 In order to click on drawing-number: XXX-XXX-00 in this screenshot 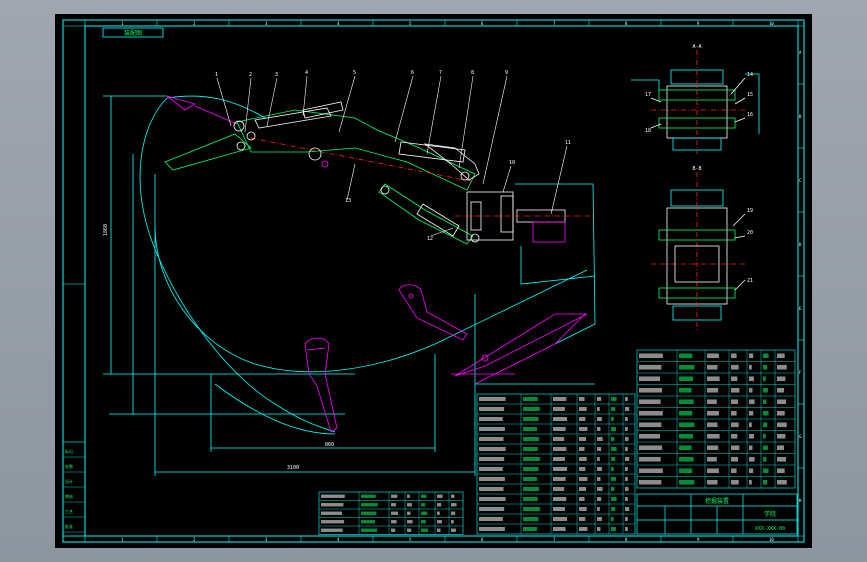, I will do `click(770, 529)`.